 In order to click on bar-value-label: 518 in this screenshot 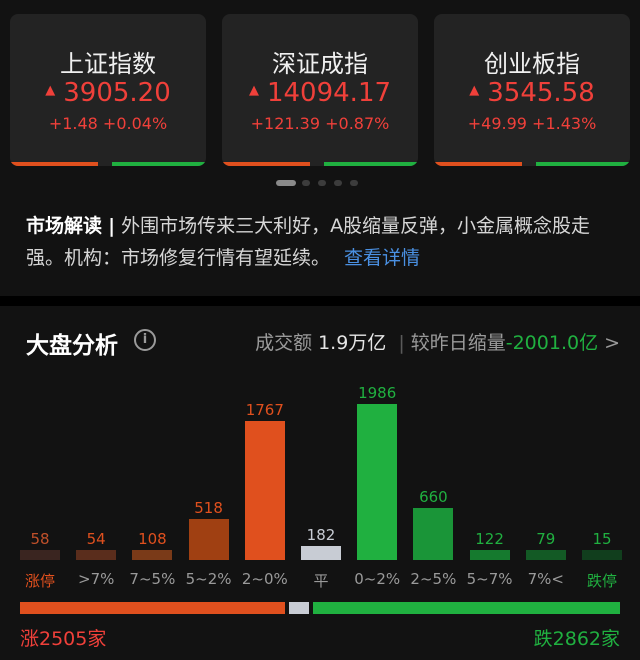, I will do `click(208, 508)`.